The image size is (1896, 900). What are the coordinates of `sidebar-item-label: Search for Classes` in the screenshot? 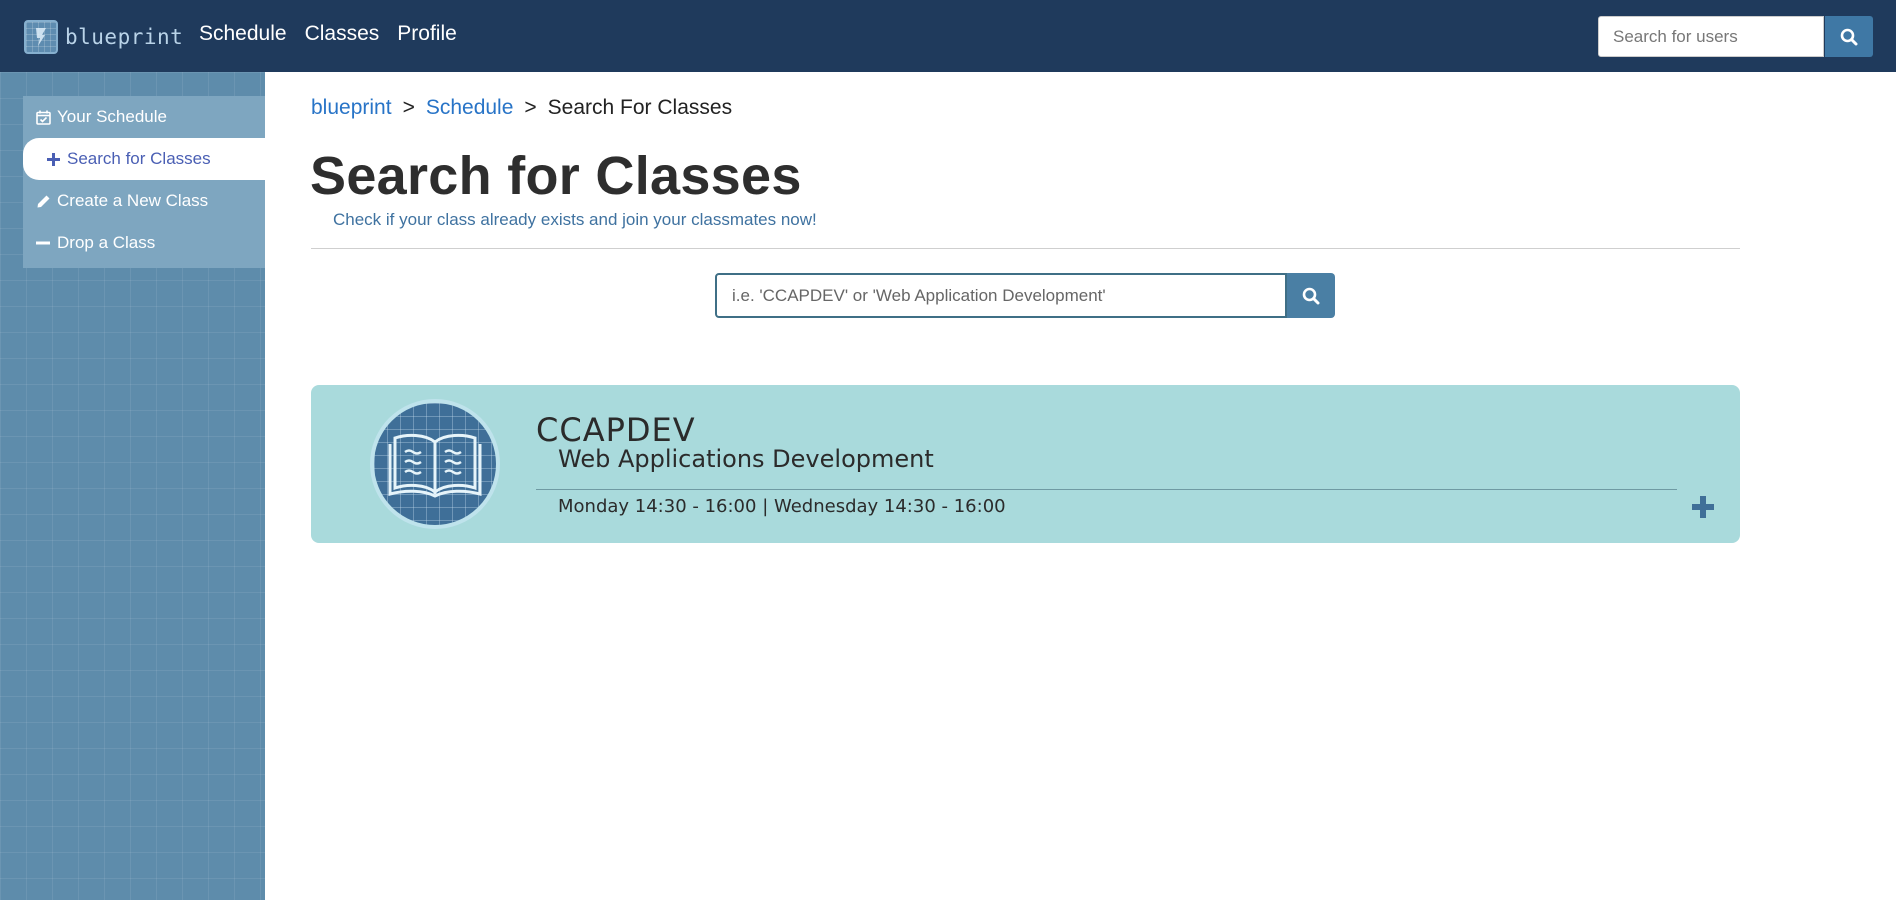 It's located at (139, 158).